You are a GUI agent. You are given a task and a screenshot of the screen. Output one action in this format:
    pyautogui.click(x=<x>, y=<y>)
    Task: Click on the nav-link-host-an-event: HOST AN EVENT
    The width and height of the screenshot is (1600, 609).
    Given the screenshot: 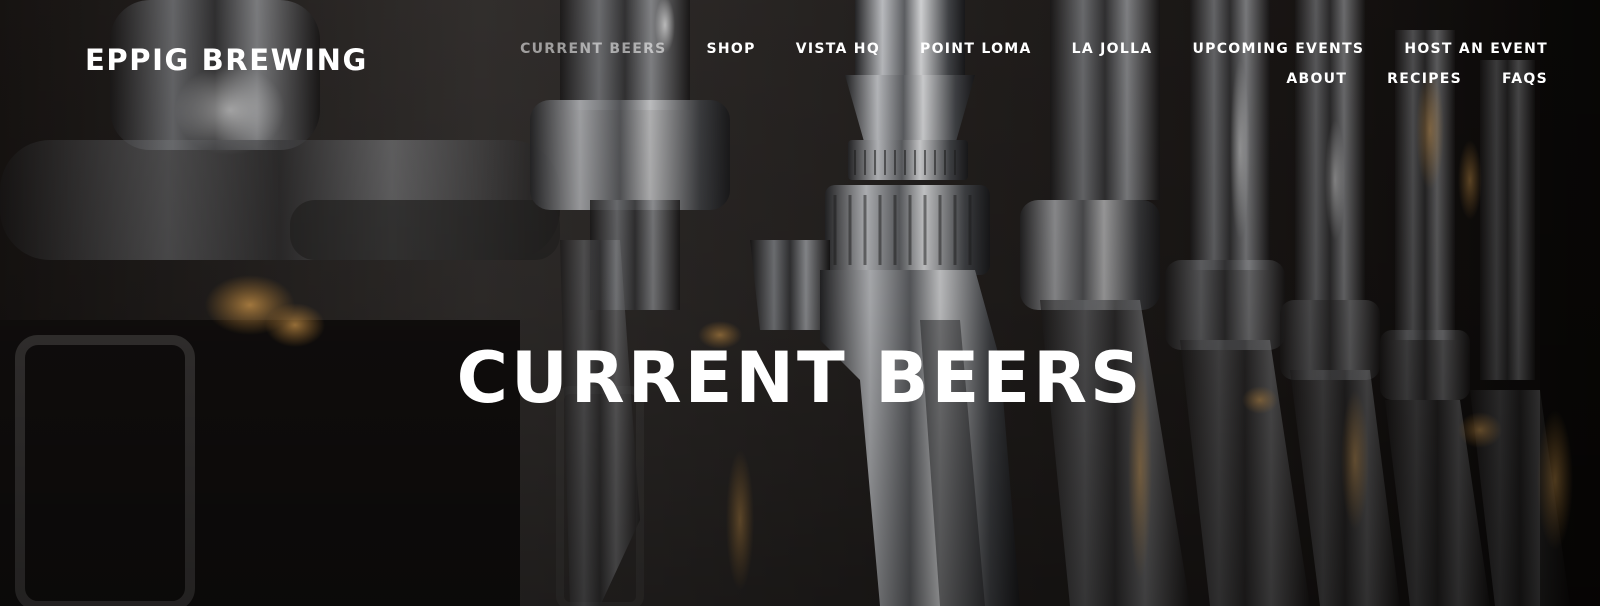 What is the action you would take?
    pyautogui.click(x=1476, y=49)
    